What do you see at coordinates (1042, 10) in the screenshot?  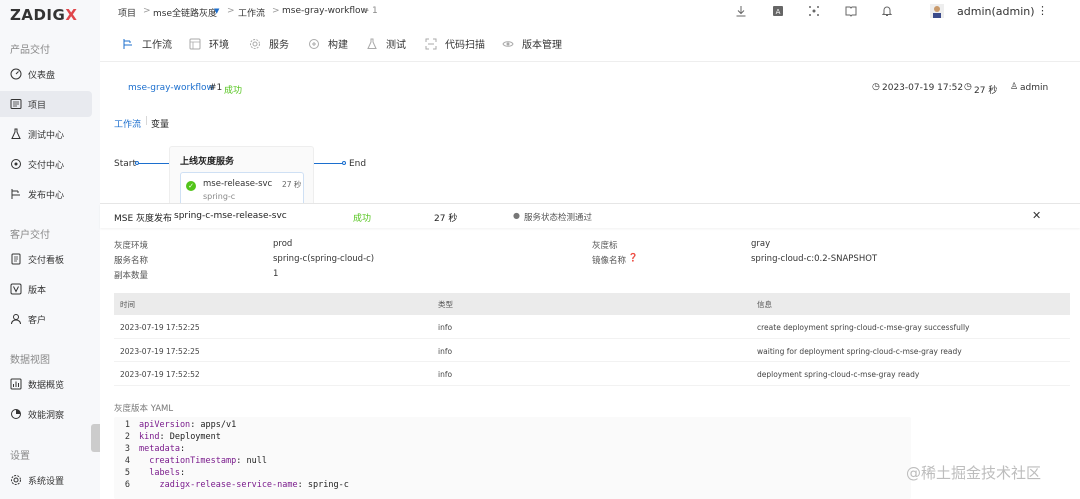 I see `more-icon: ⋮` at bounding box center [1042, 10].